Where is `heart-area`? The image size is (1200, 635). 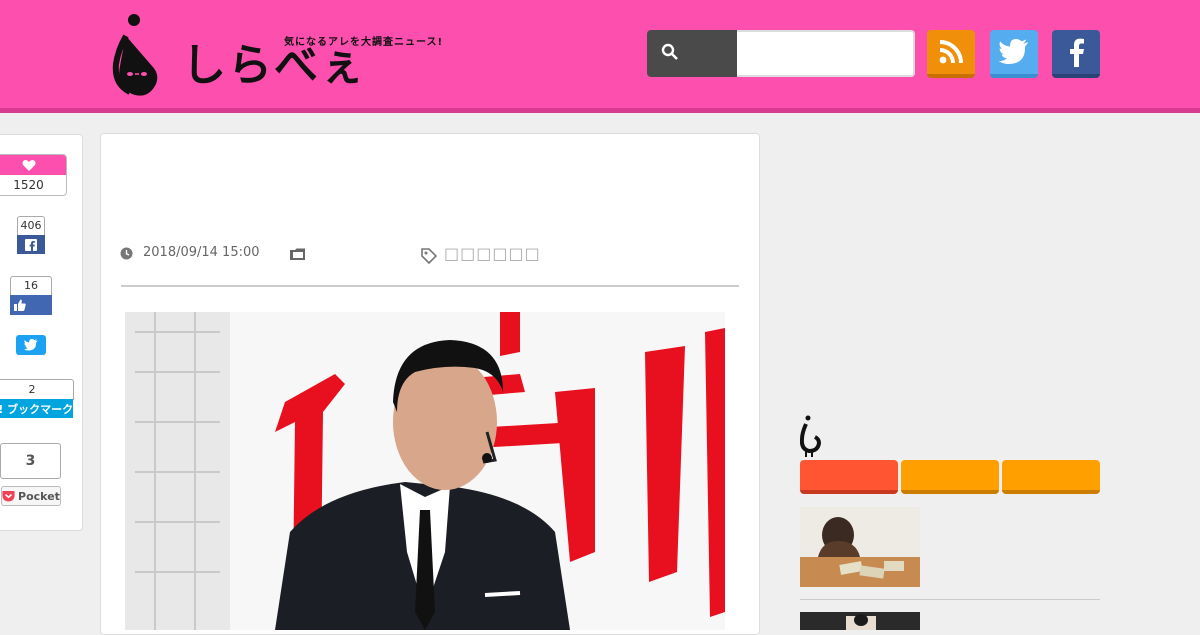 heart-area is located at coordinates (33, 165).